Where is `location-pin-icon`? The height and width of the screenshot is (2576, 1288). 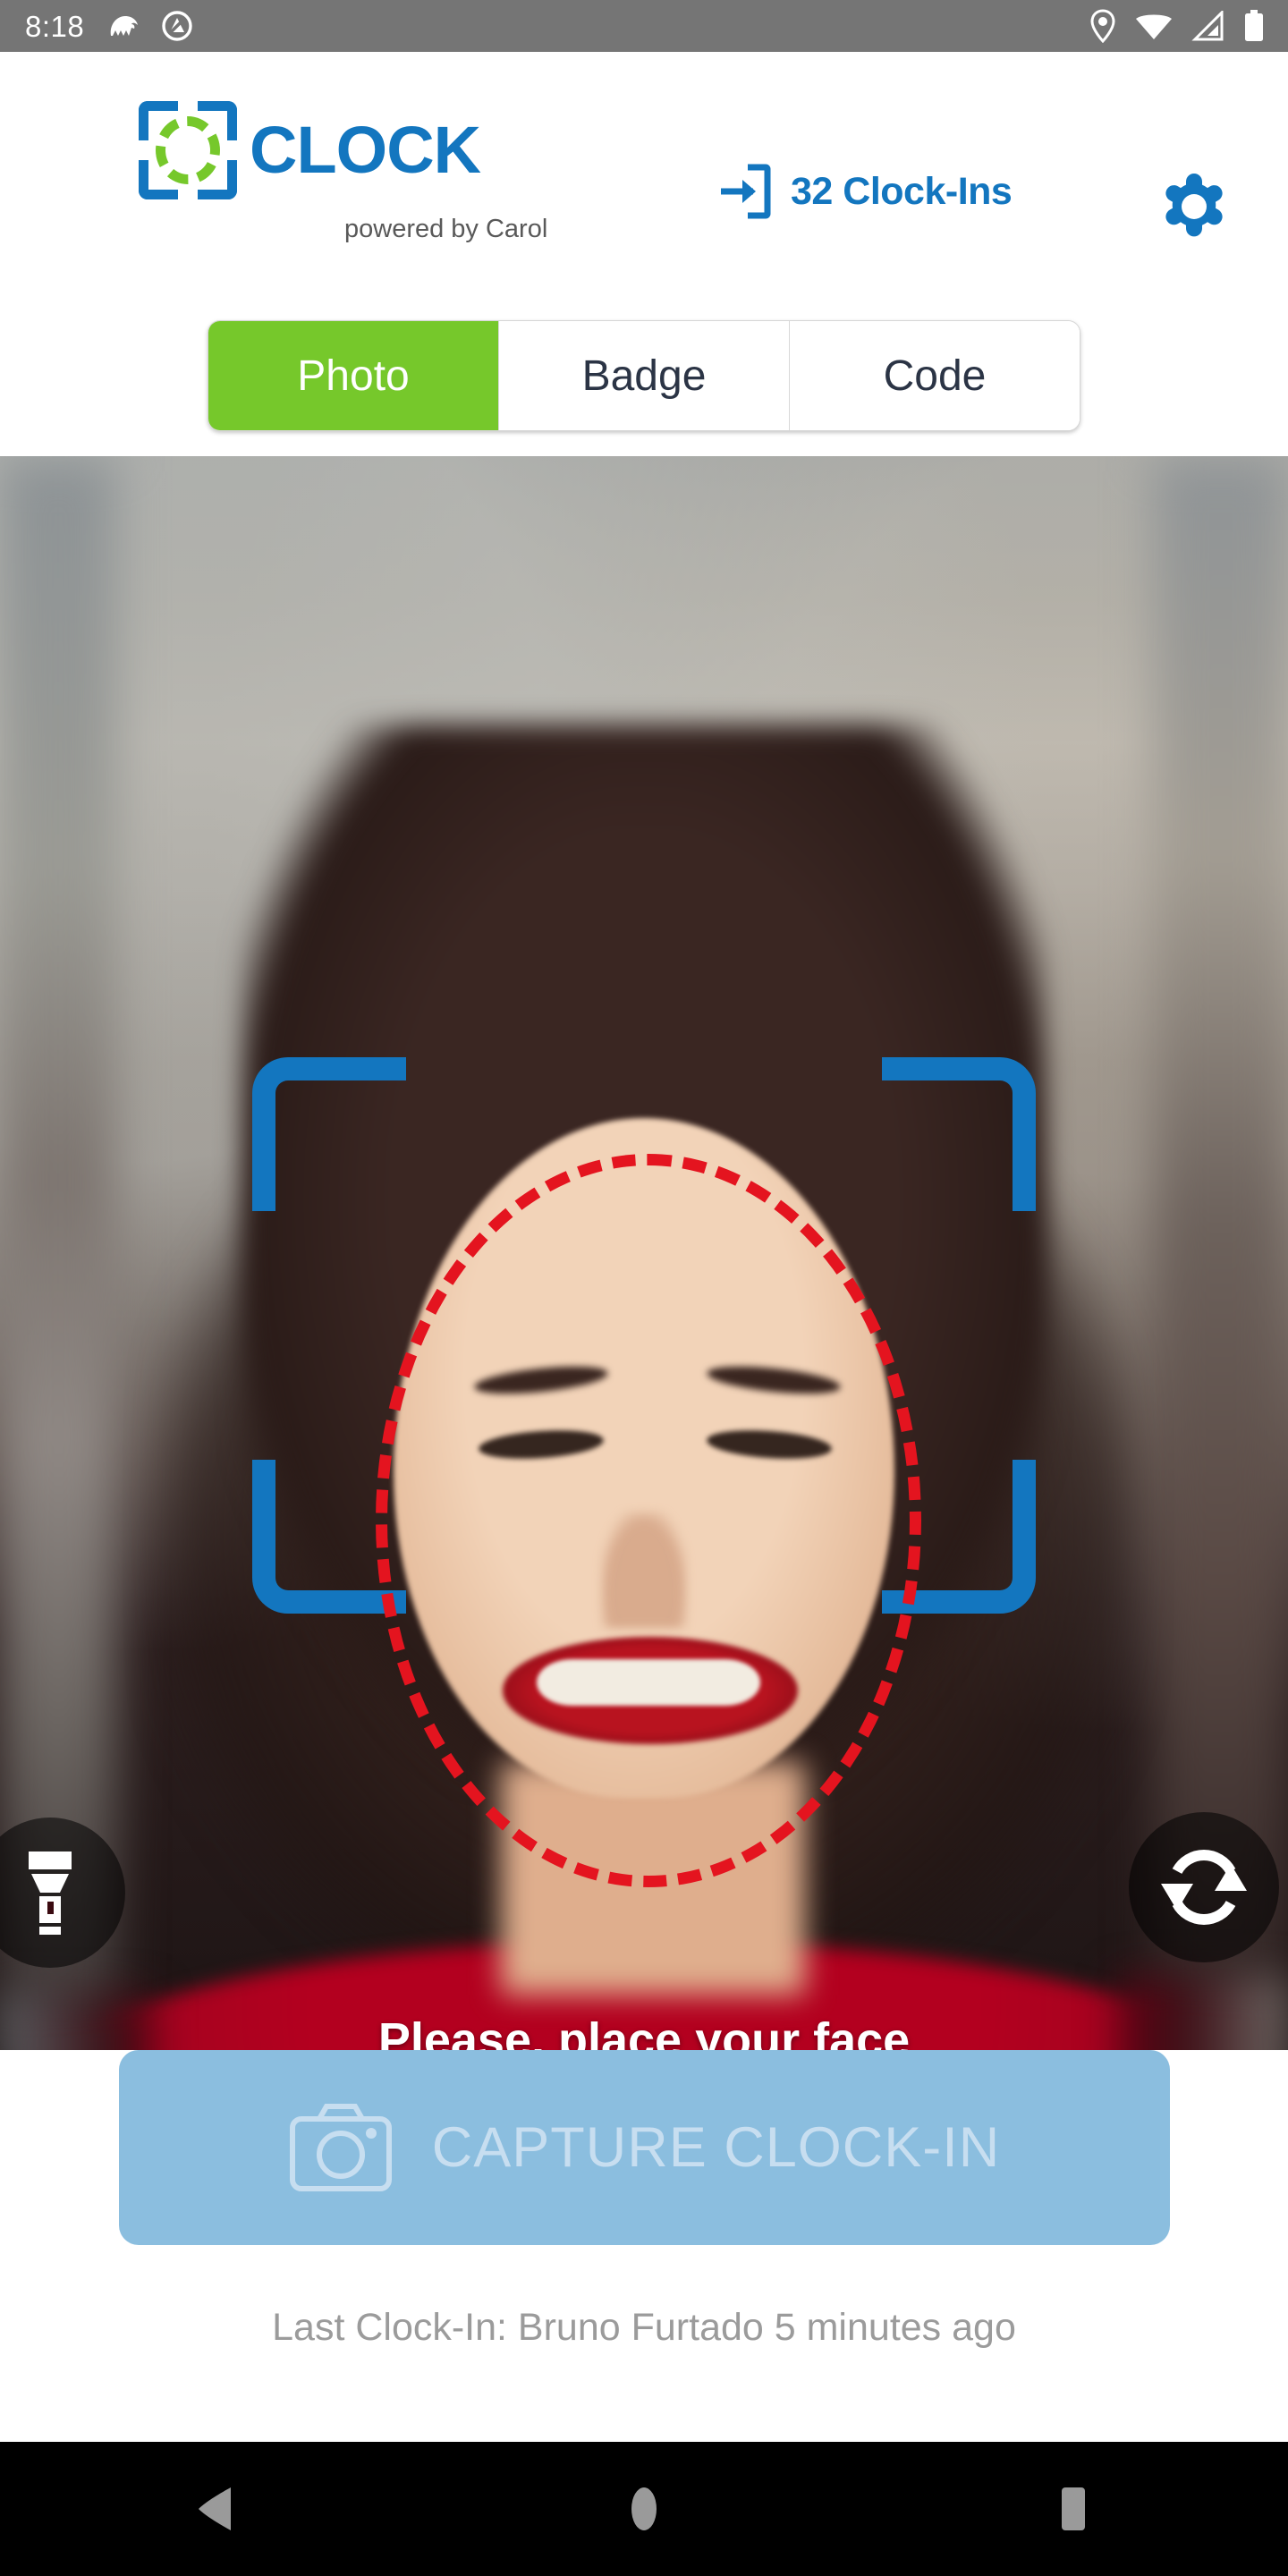 location-pin-icon is located at coordinates (1102, 26).